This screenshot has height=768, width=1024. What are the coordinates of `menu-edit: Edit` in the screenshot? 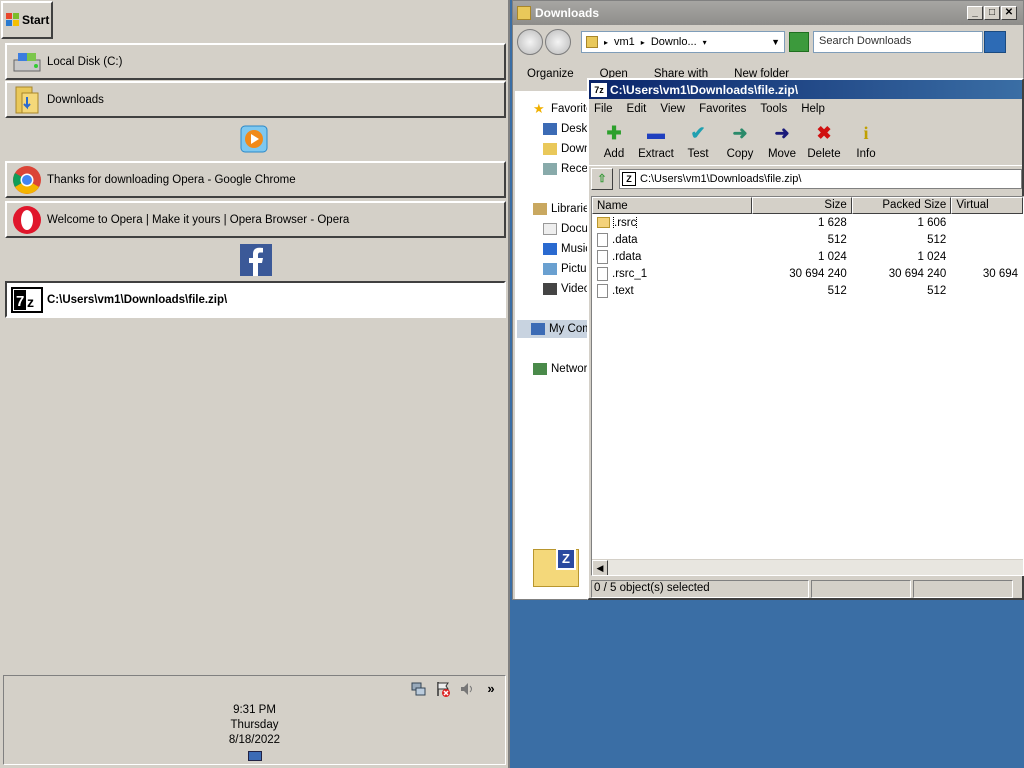 It's located at (637, 109).